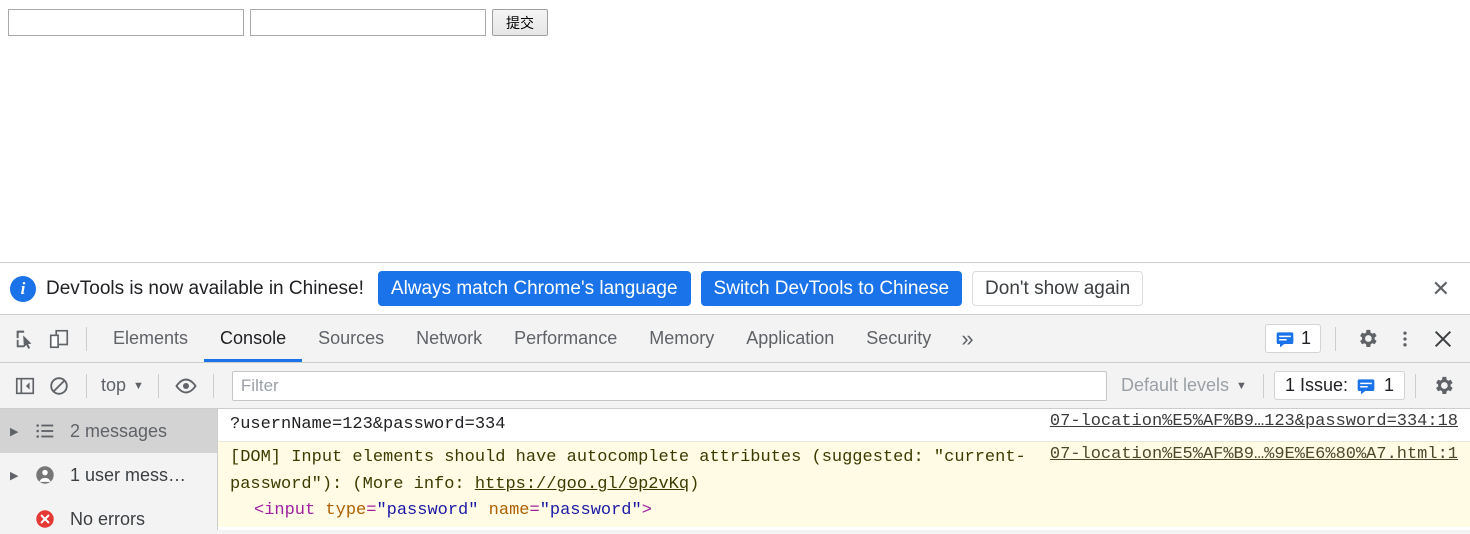 The image size is (1470, 534). I want to click on console-message-text: ?usernName=123&password=334, so click(368, 424).